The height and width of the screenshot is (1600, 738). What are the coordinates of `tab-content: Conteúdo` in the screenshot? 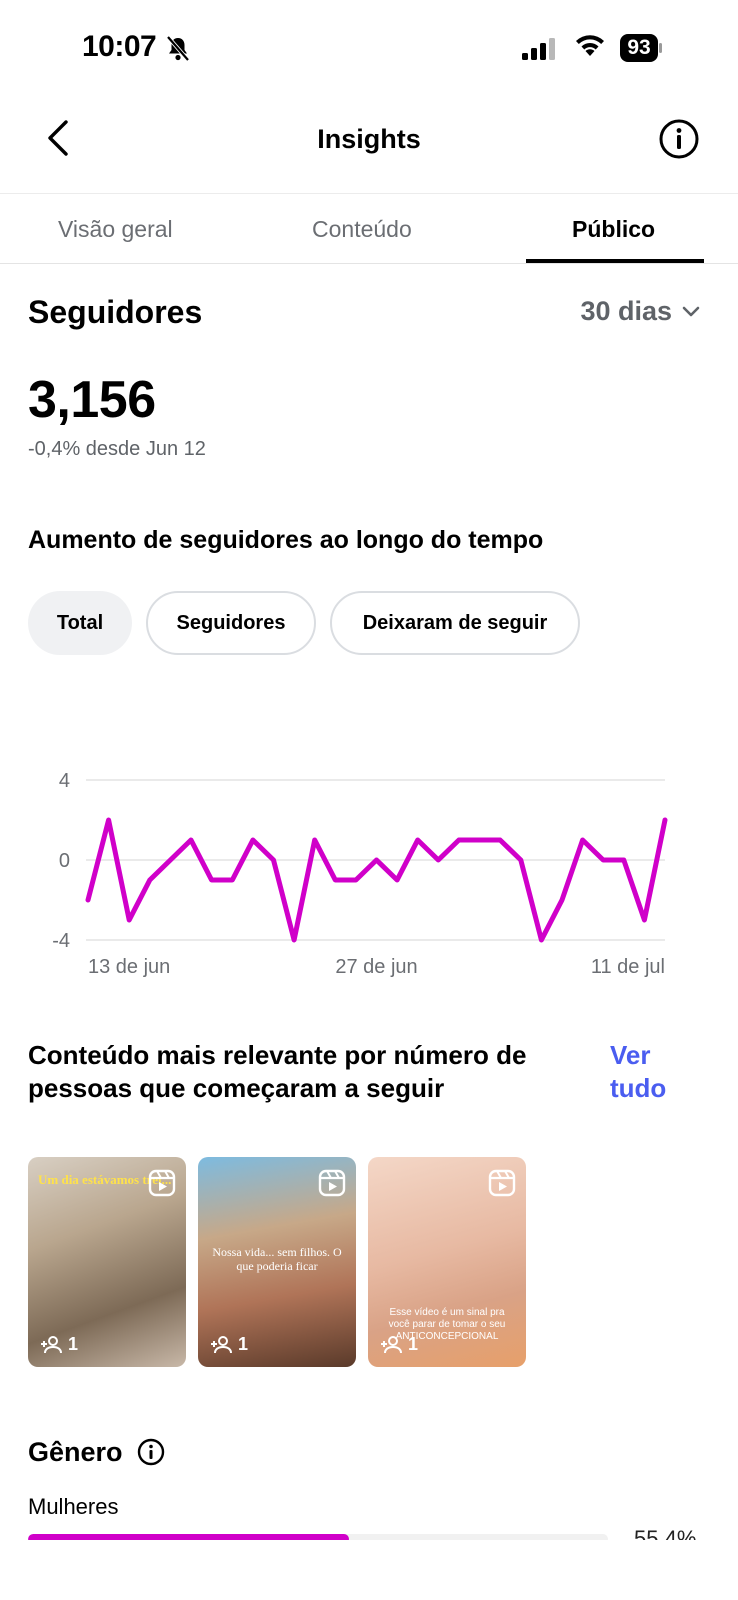 It's located at (362, 229).